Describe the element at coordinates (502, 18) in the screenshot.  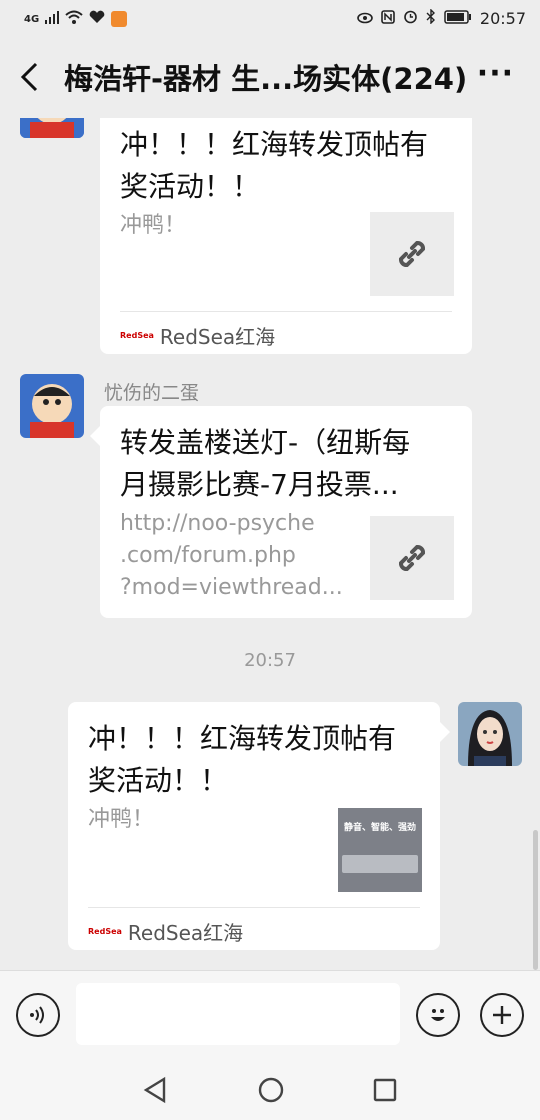
I see `status-time: 20:57` at that location.